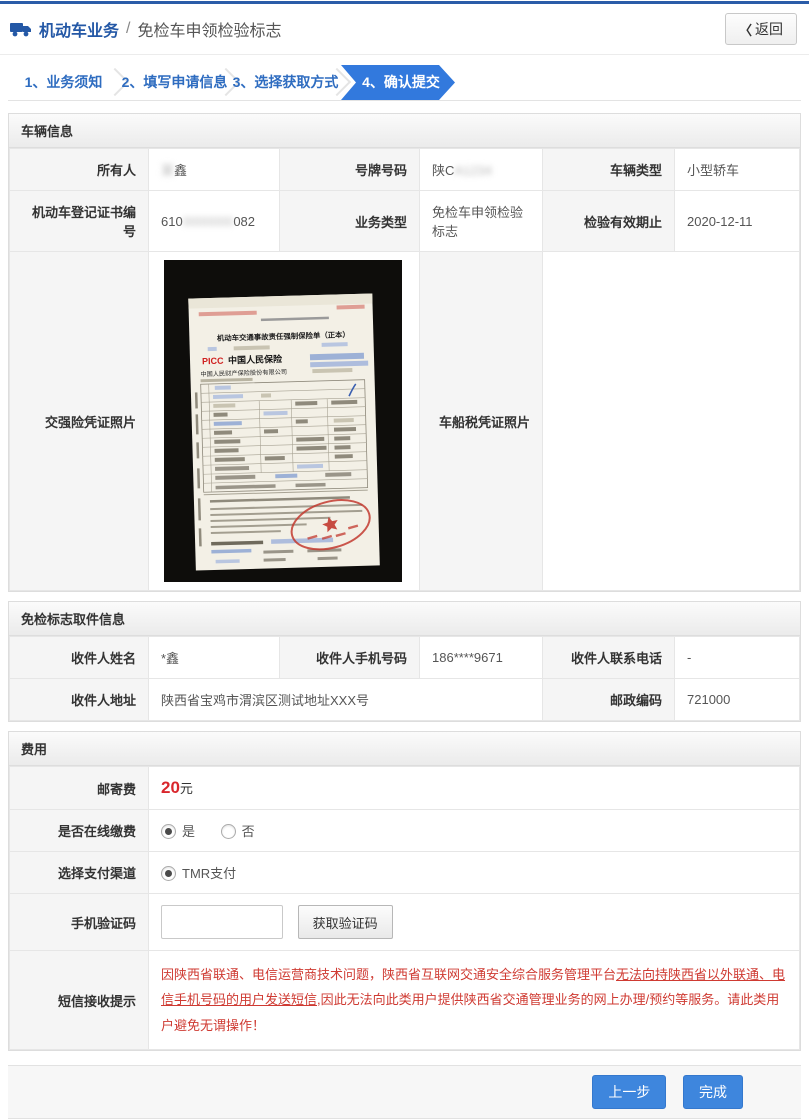 Image resolution: width=809 pixels, height=1119 pixels. Describe the element at coordinates (214, 169) in the screenshot. I see `owner-value: 某鑫` at that location.